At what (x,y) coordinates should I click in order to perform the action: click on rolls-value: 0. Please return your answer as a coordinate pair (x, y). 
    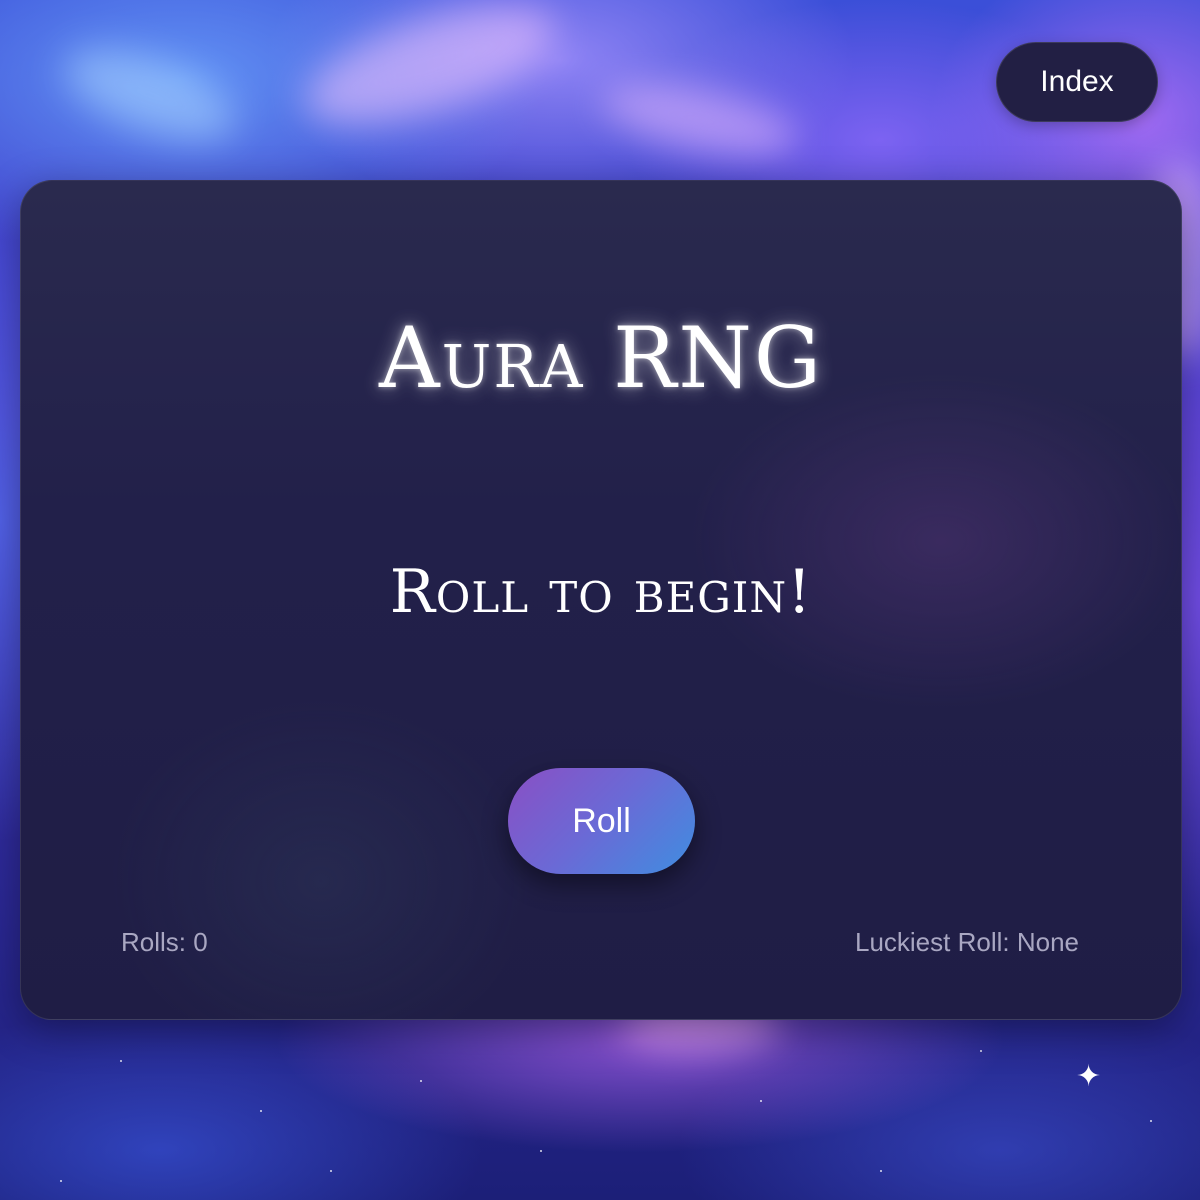
    Looking at the image, I should click on (200, 942).